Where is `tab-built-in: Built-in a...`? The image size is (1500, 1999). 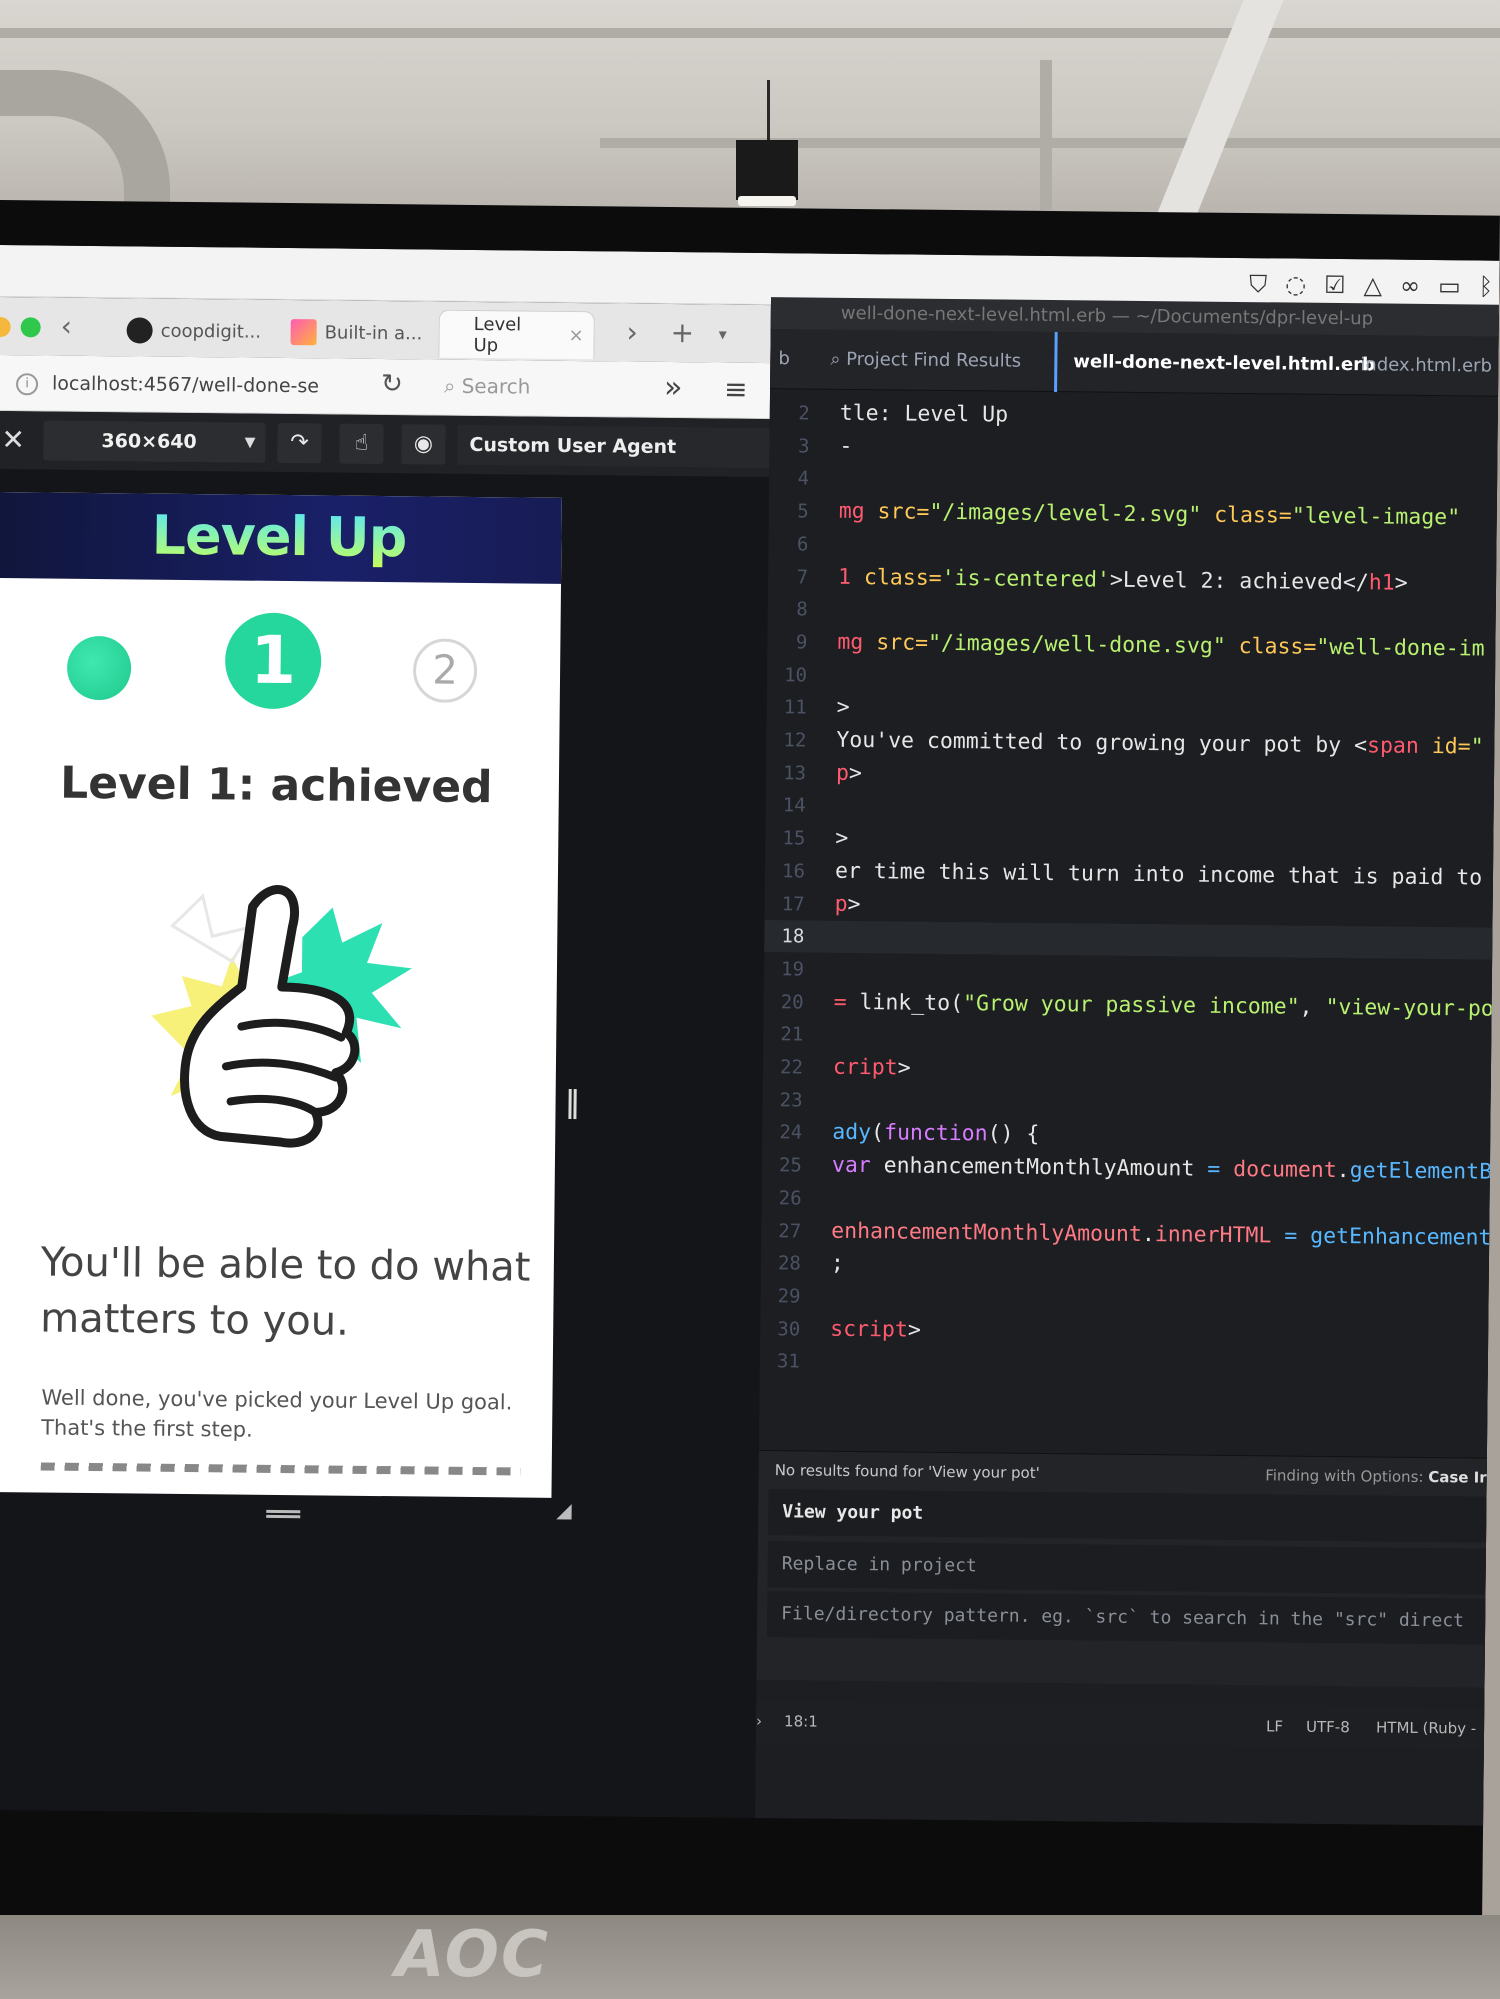 tab-built-in: Built-in a... is located at coordinates (356, 333).